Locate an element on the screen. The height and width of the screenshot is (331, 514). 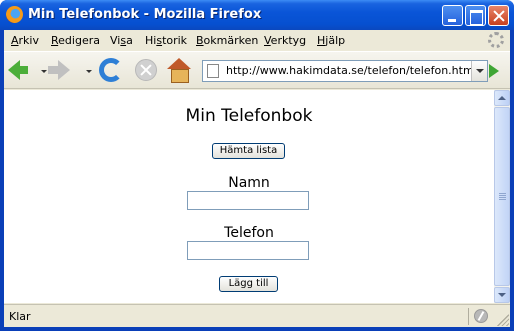
close-button is located at coordinates (498, 15).